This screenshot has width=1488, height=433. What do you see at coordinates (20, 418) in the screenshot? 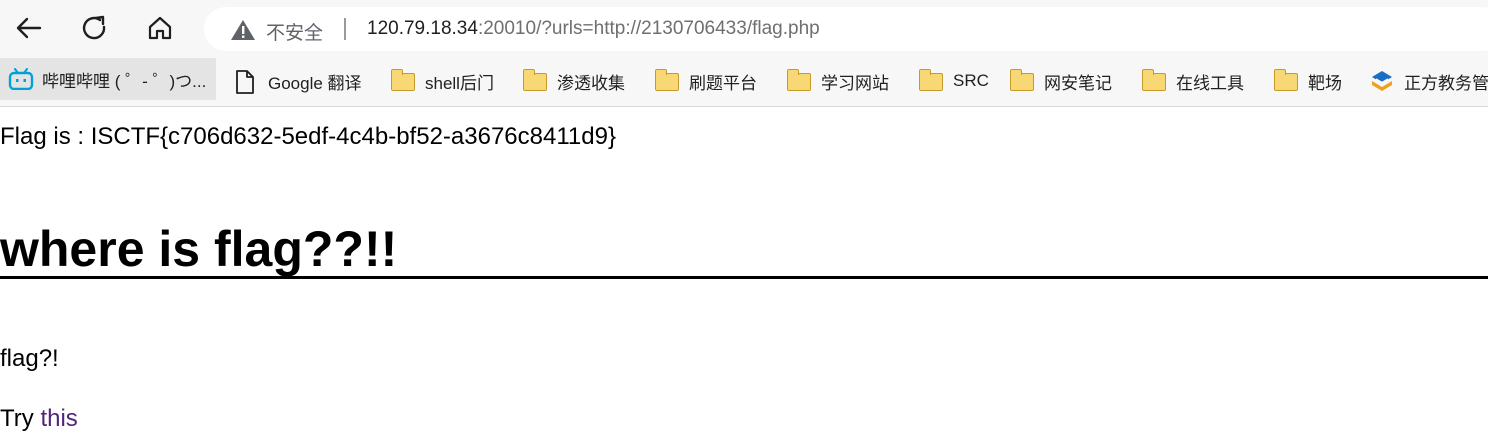
I see `try-prefix: Try` at bounding box center [20, 418].